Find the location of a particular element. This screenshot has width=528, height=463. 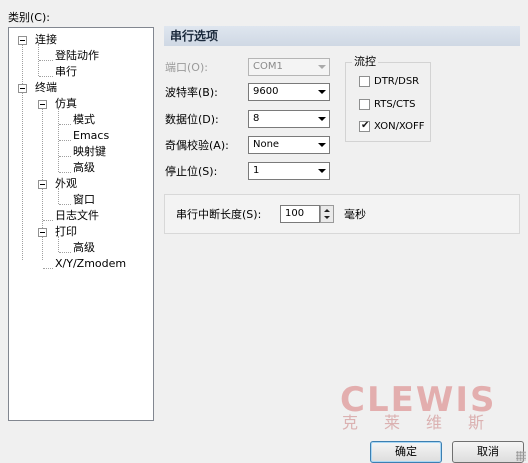

tree-item-window: 窗口 is located at coordinates (84, 200).